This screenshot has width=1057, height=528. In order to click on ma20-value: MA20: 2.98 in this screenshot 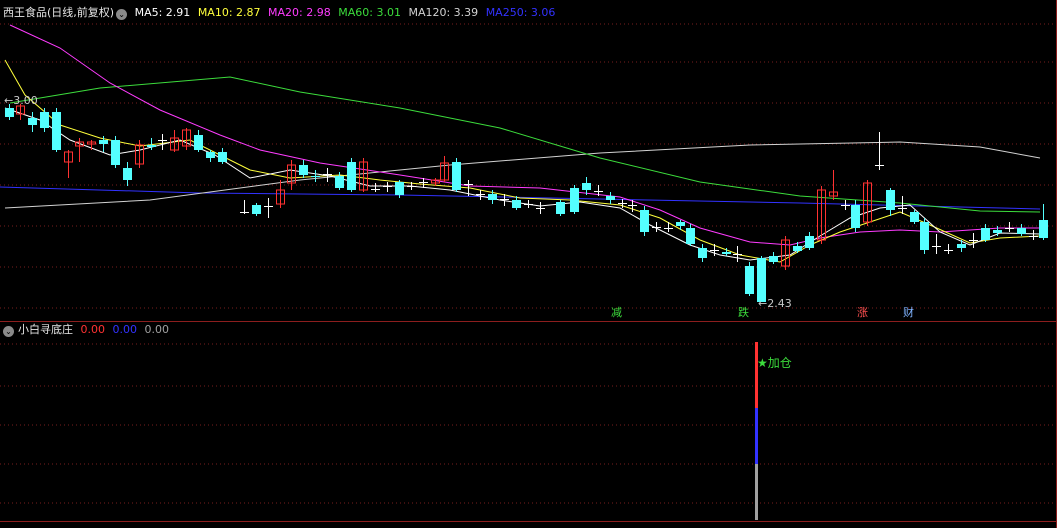, I will do `click(299, 12)`.